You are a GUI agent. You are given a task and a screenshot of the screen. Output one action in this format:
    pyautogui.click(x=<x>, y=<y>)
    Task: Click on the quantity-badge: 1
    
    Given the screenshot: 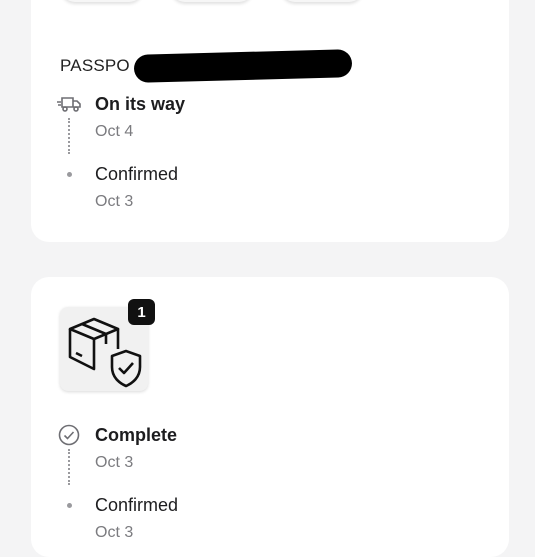 What is the action you would take?
    pyautogui.click(x=141, y=312)
    